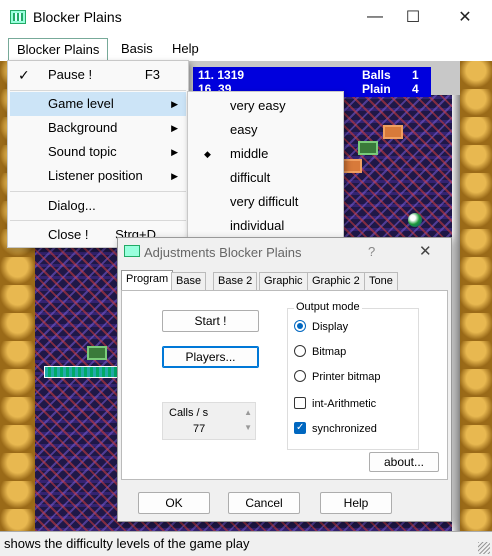 The width and height of the screenshot is (492, 556). I want to click on radio-bitmap: Bitmap, so click(320, 353).